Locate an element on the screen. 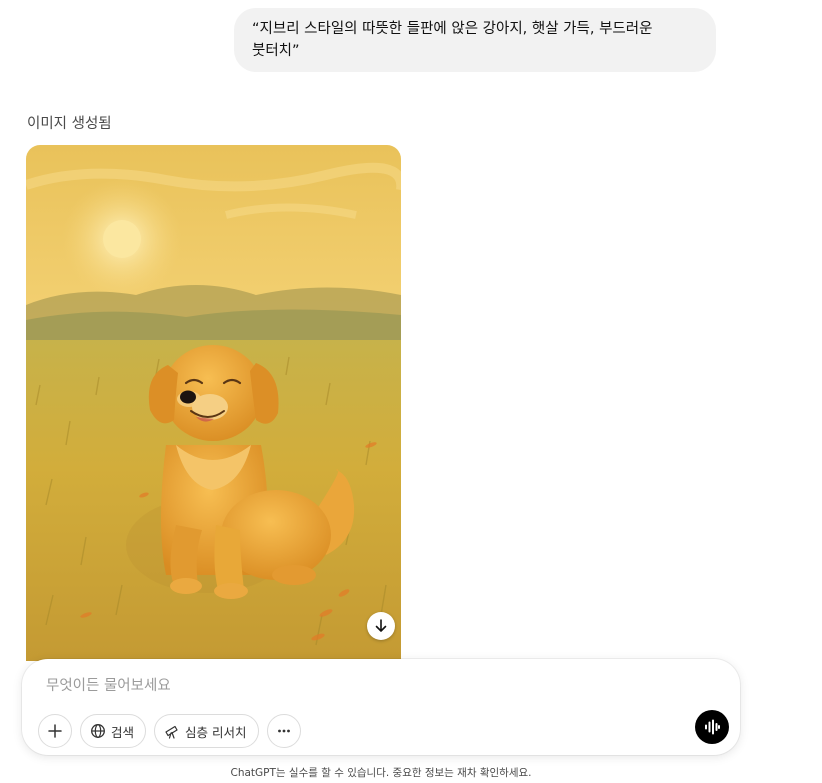 This screenshot has height=783, width=822. ellipsis-icon is located at coordinates (283, 731).